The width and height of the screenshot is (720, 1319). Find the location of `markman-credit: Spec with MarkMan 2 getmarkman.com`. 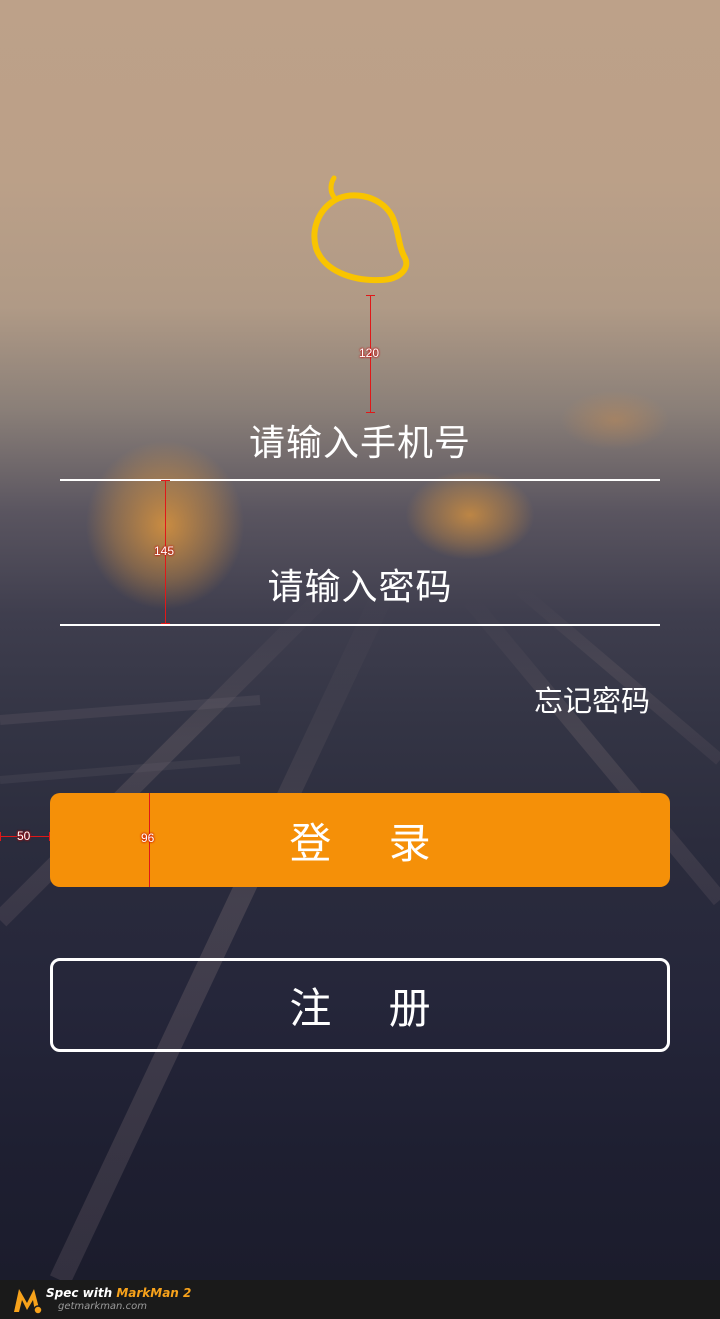

markman-credit: Spec with MarkMan 2 getmarkman.com is located at coordinates (119, 1299).